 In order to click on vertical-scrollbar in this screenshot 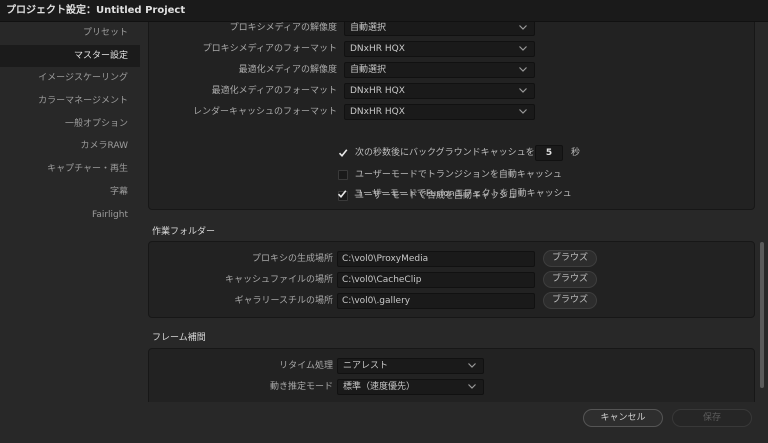, I will do `click(762, 315)`.